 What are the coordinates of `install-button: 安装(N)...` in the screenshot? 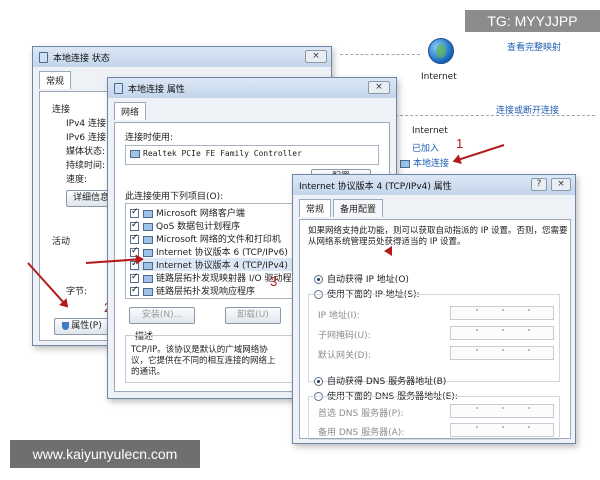 It's located at (162, 315).